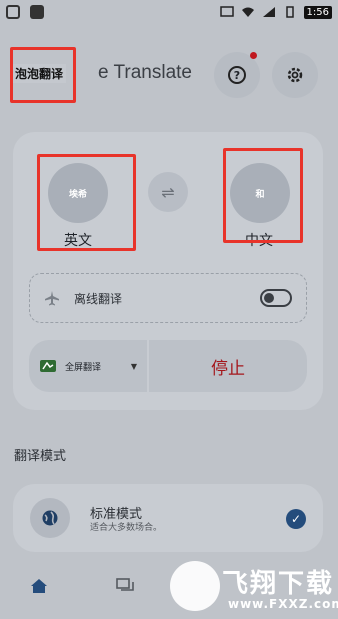  I want to click on offline-translation-label: 离线翻译, so click(98, 298).